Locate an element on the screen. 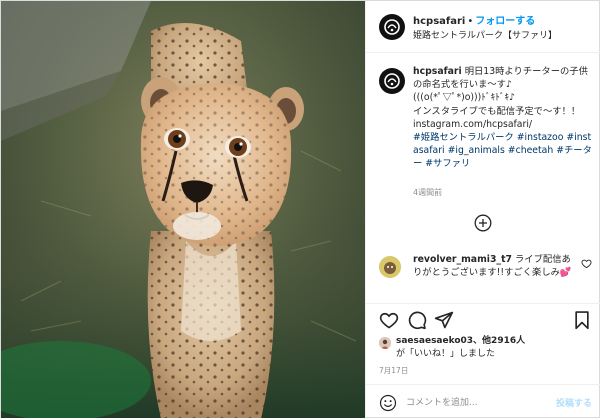 The image size is (600, 418). caption-line: (((o(*ﾟ▽ﾟ*)o)))ﾄﾞｷﾄﾞｷ♪ is located at coordinates (464, 98).